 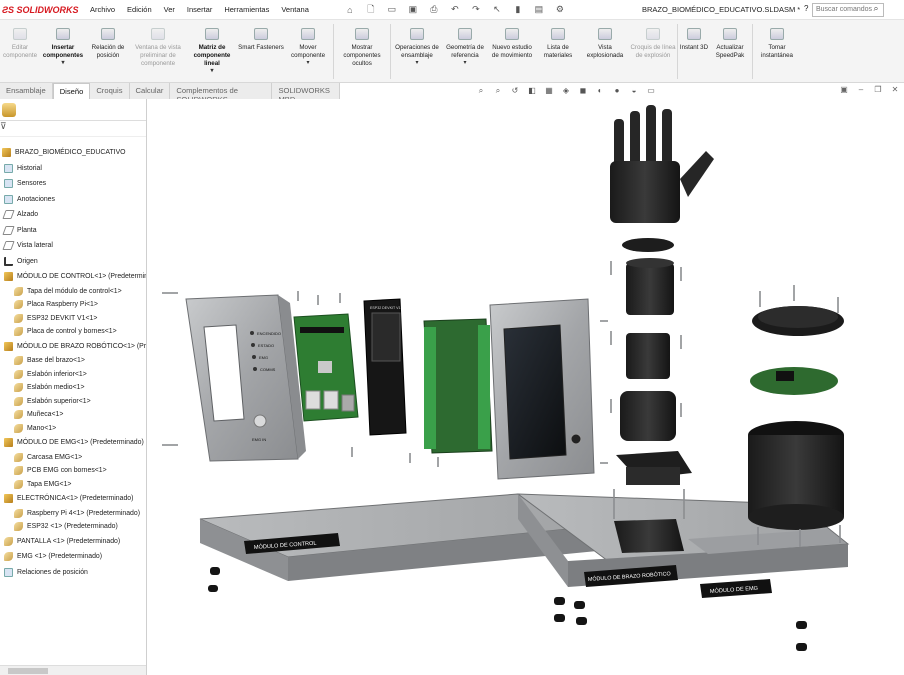 What do you see at coordinates (199, 9) in the screenshot?
I see `menu-insertar: Insertar` at bounding box center [199, 9].